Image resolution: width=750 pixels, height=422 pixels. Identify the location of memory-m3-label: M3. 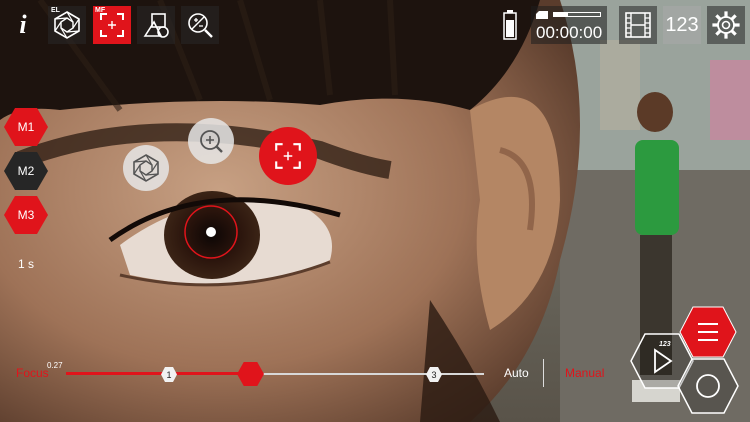
(26, 215).